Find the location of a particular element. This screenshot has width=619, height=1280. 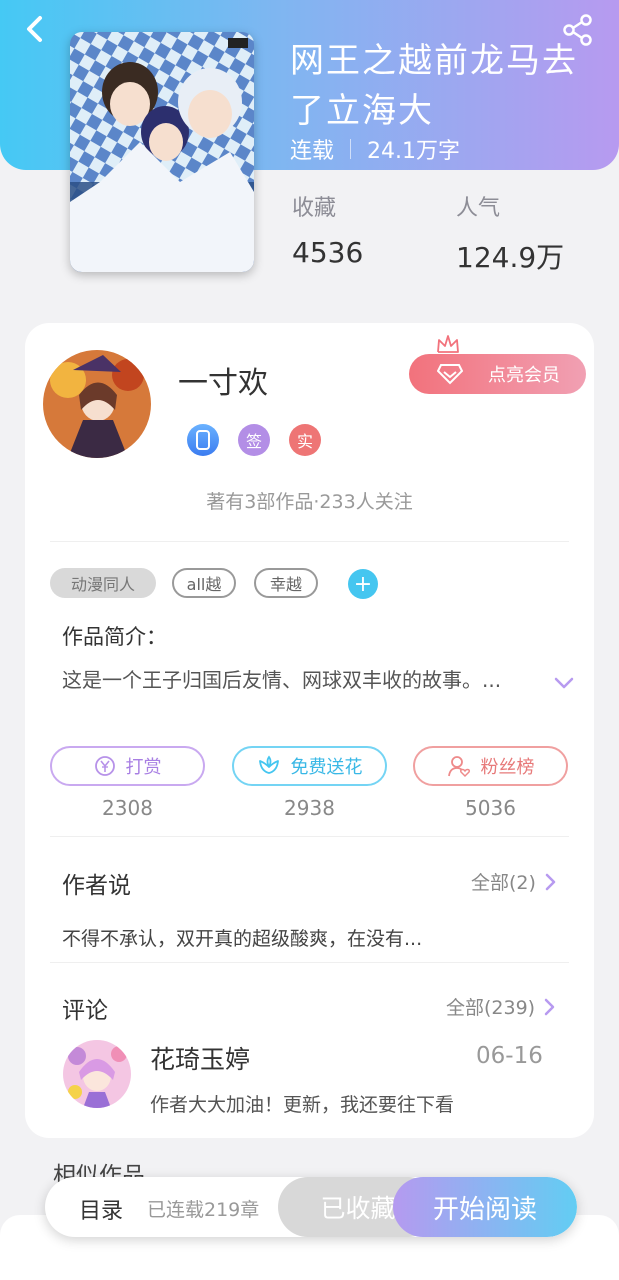

back-arrow-icon is located at coordinates (35, 29).